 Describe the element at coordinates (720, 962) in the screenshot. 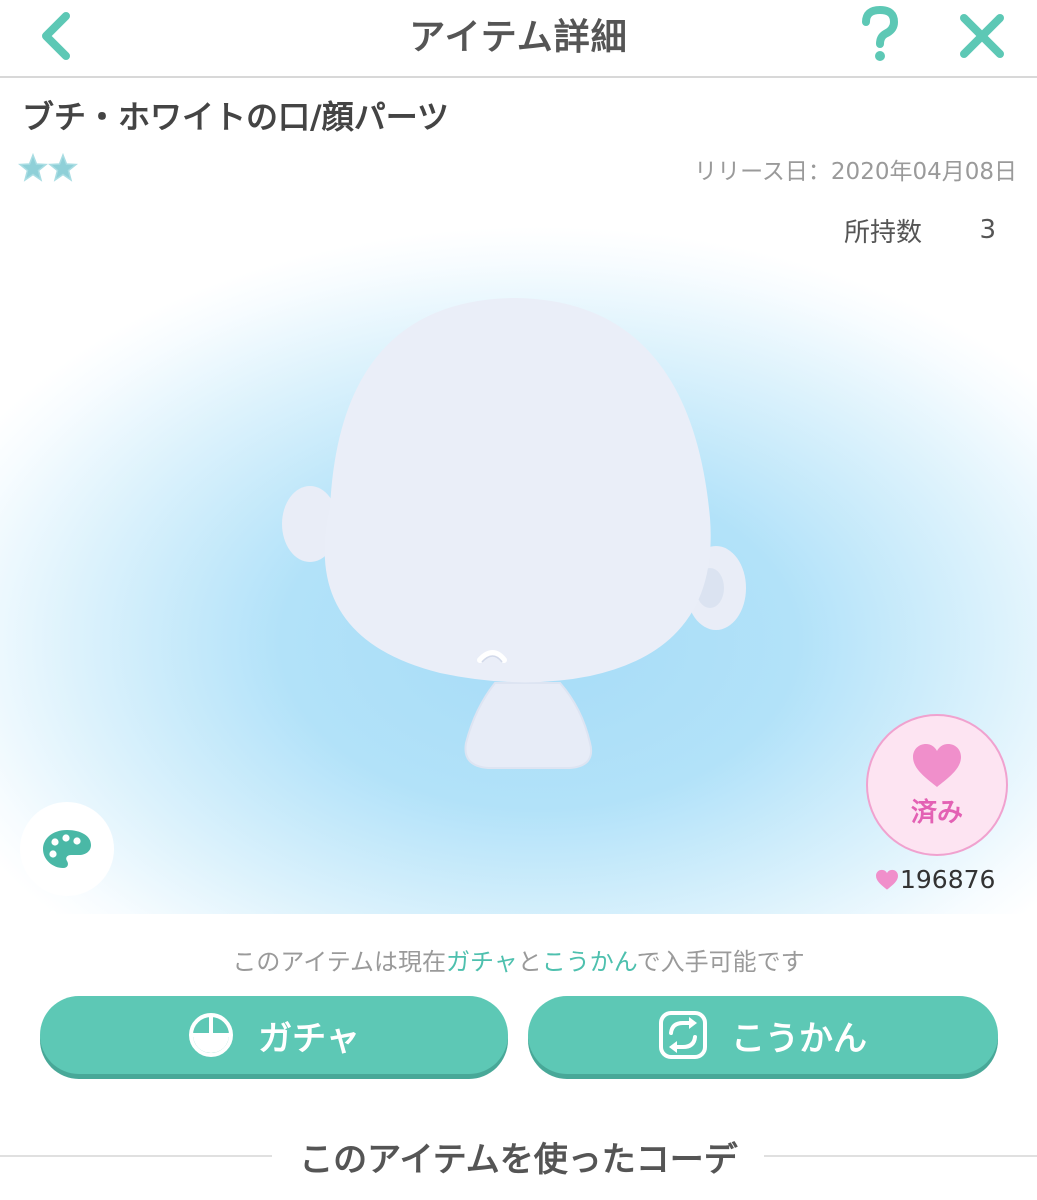

I see `availability-suffix: で入手可能です` at that location.